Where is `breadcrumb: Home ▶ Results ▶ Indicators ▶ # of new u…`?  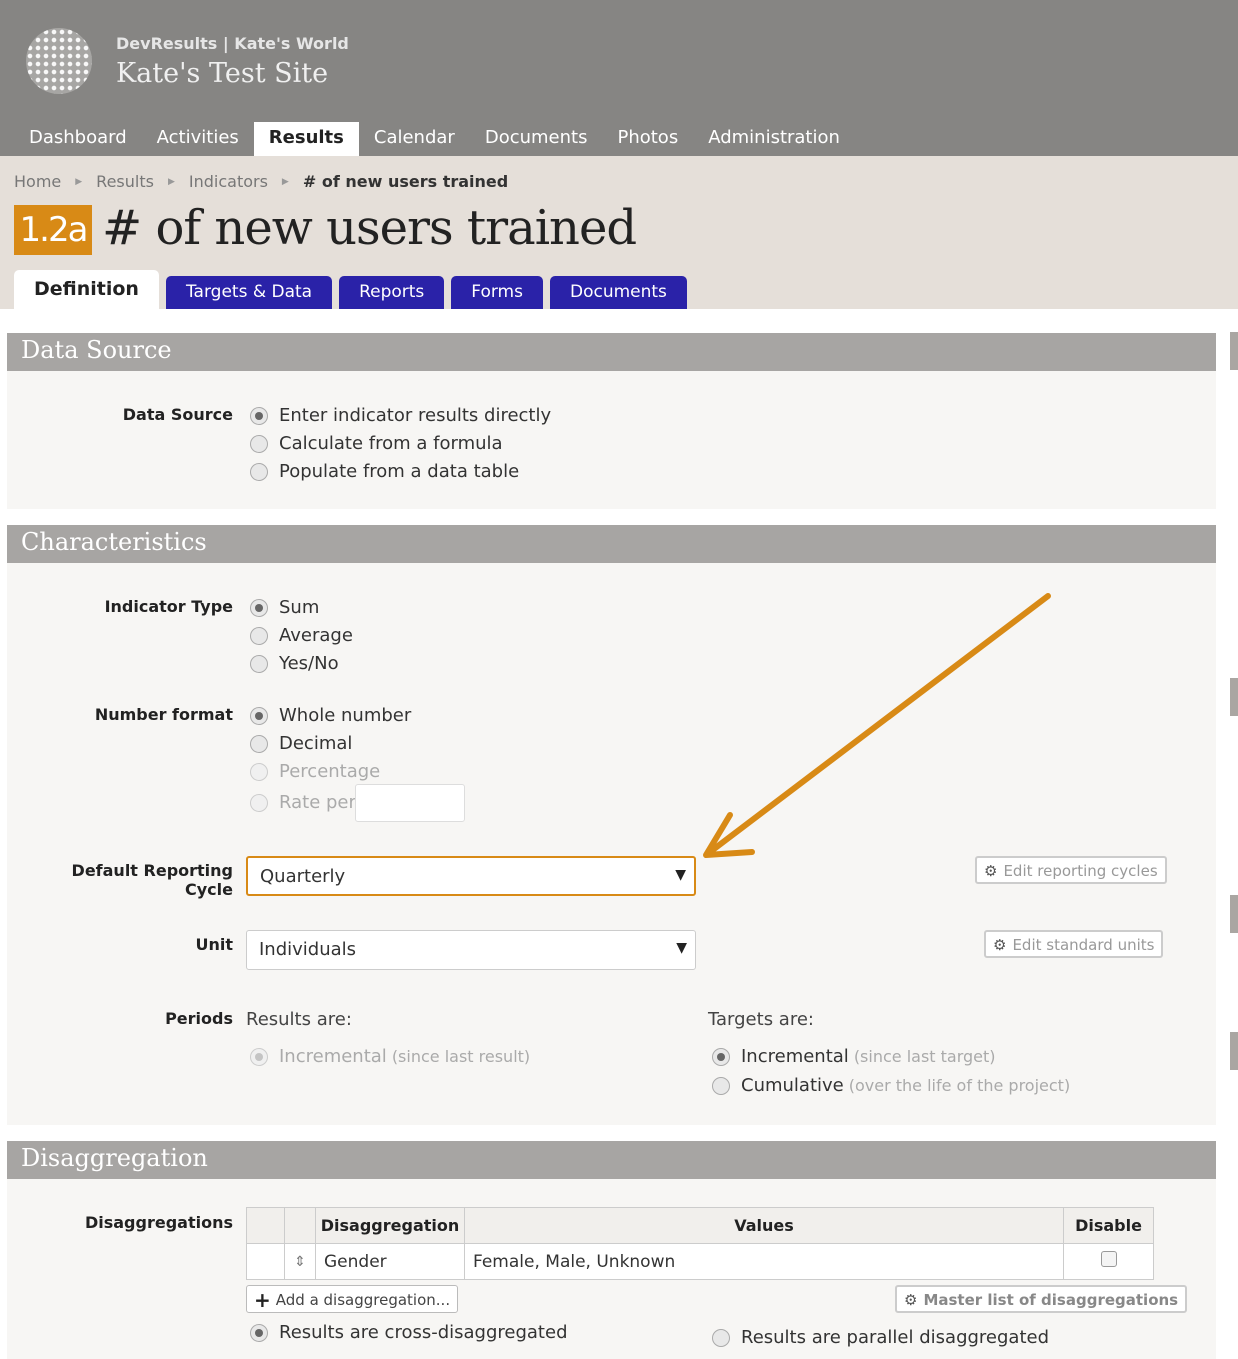 breadcrumb: Home ▶ Results ▶ Indicators ▶ # of new u… is located at coordinates (261, 181).